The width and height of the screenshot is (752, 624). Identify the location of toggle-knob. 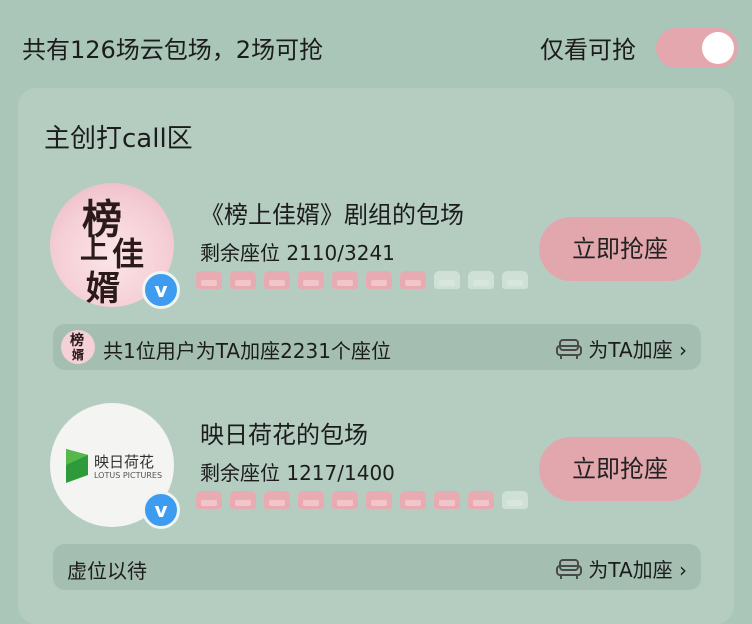
(718, 48).